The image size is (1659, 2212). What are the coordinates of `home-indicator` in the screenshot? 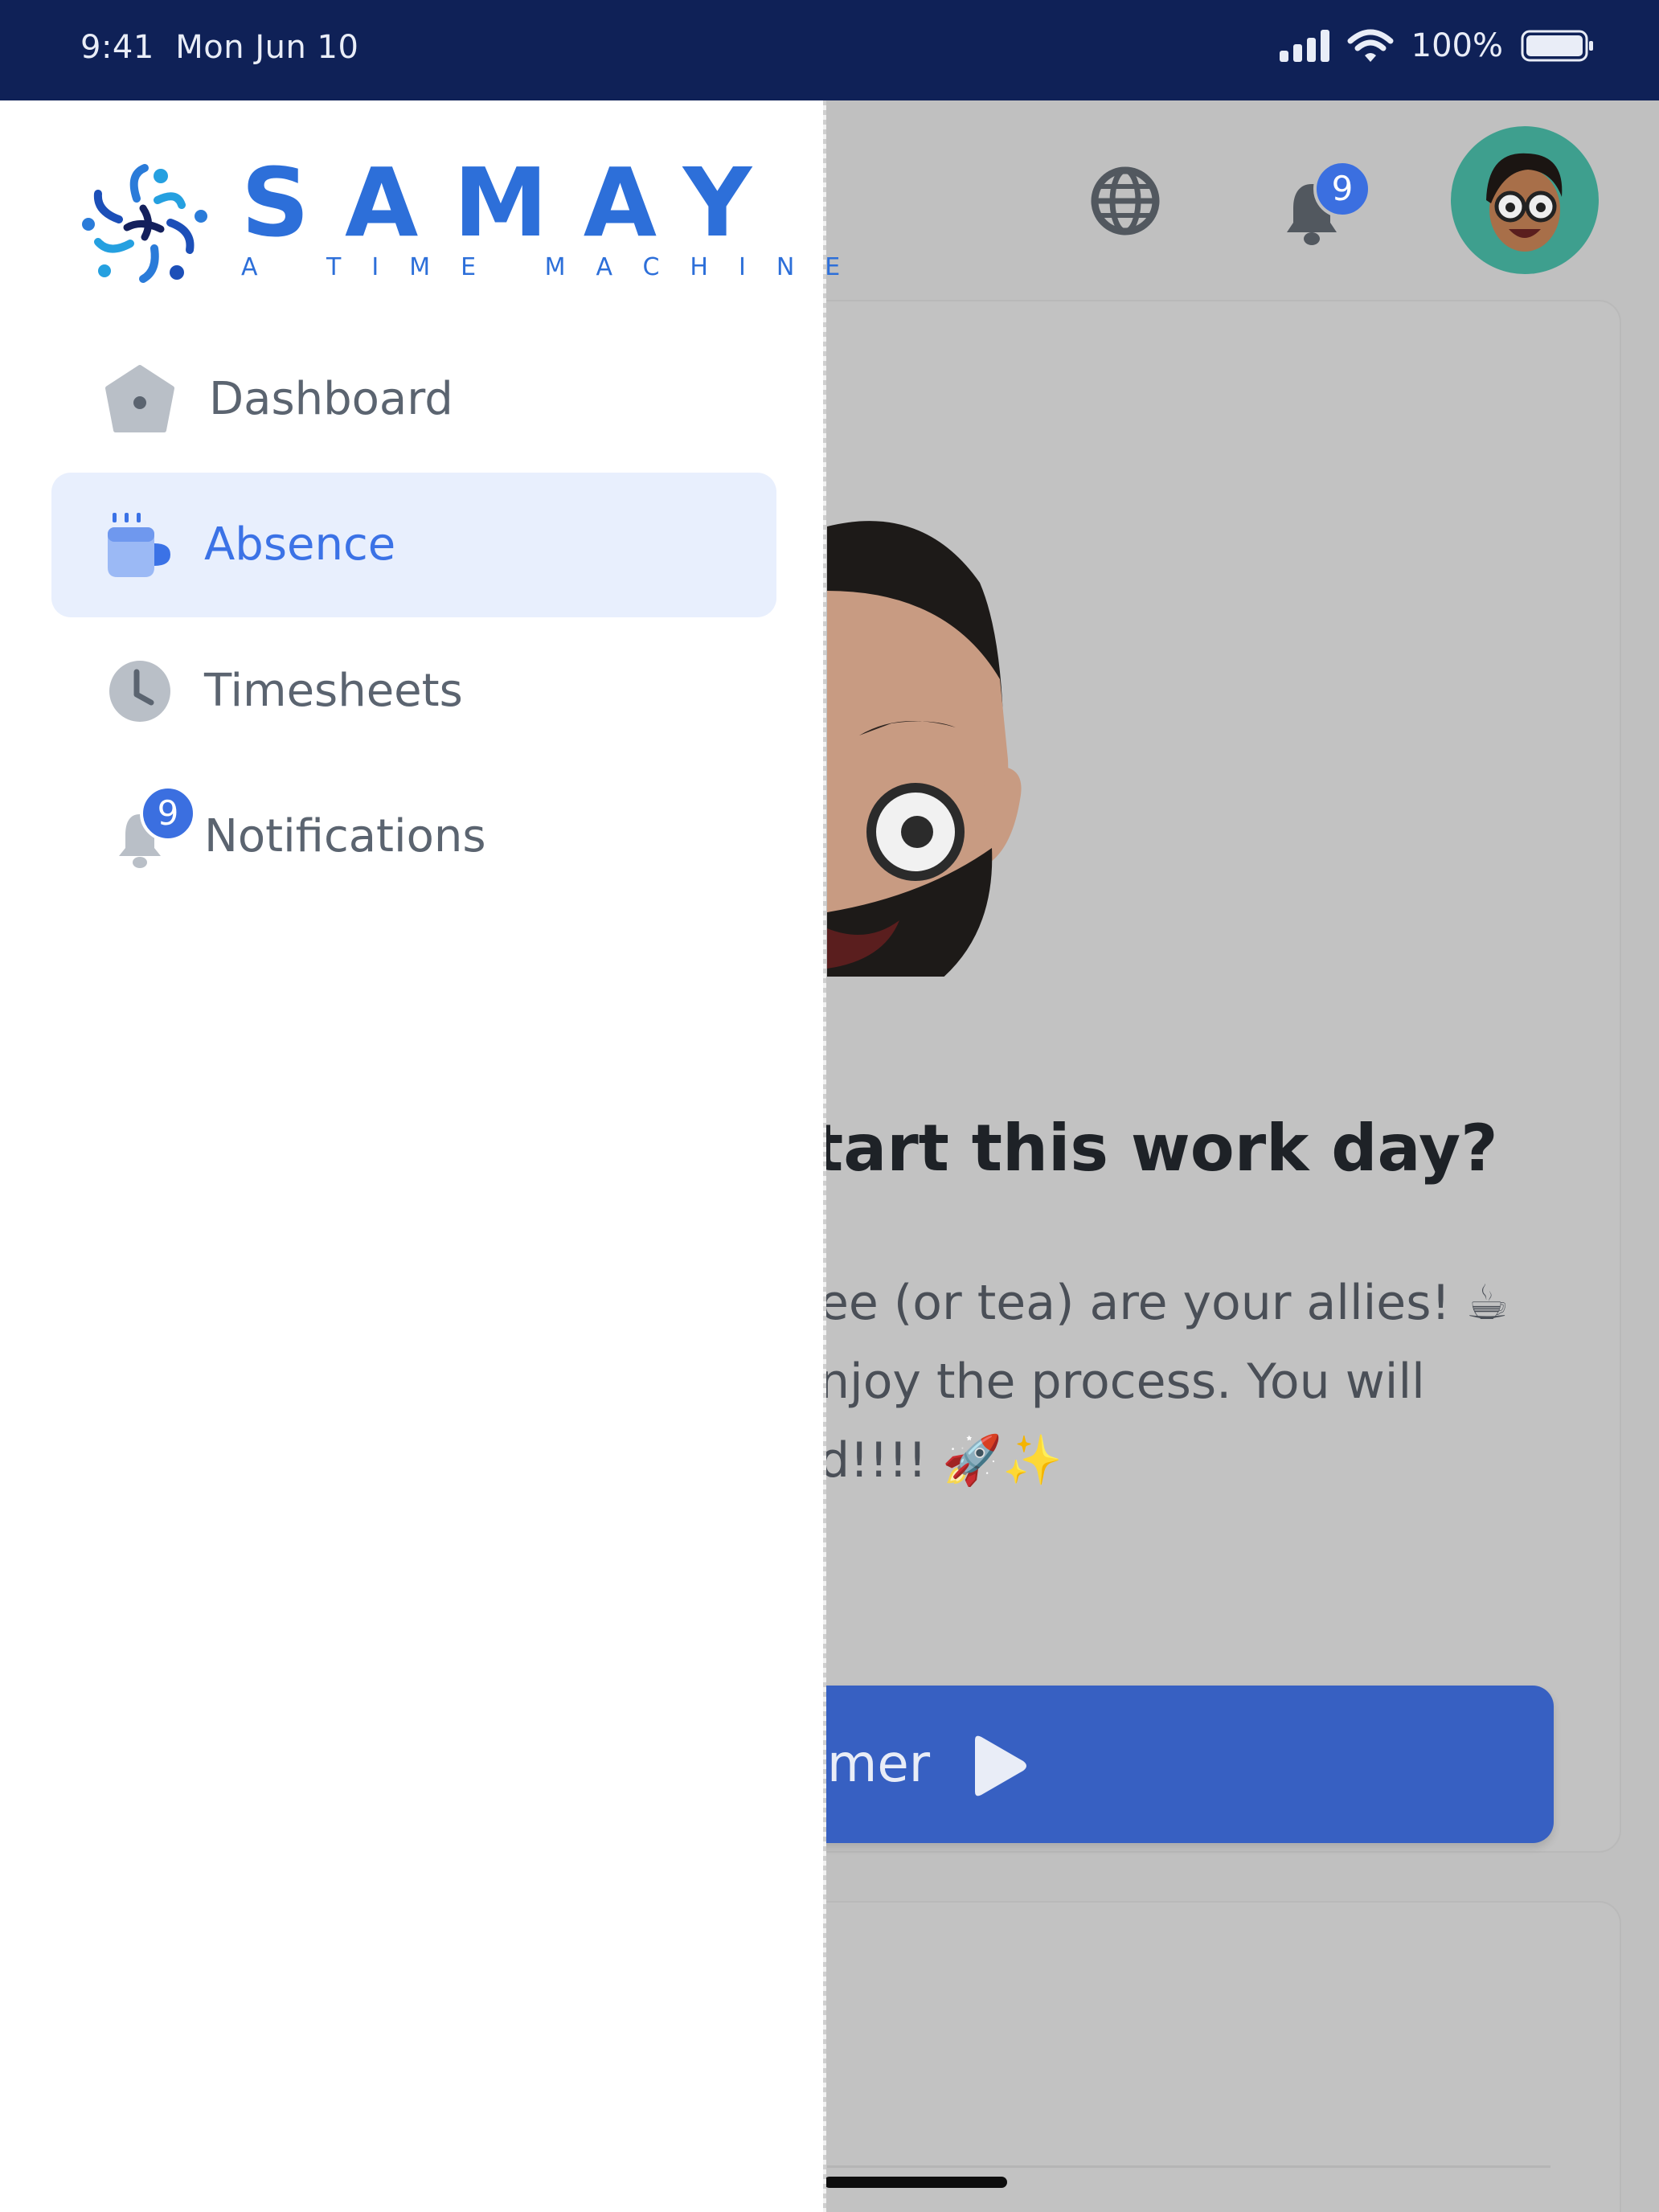 It's located at (916, 2182).